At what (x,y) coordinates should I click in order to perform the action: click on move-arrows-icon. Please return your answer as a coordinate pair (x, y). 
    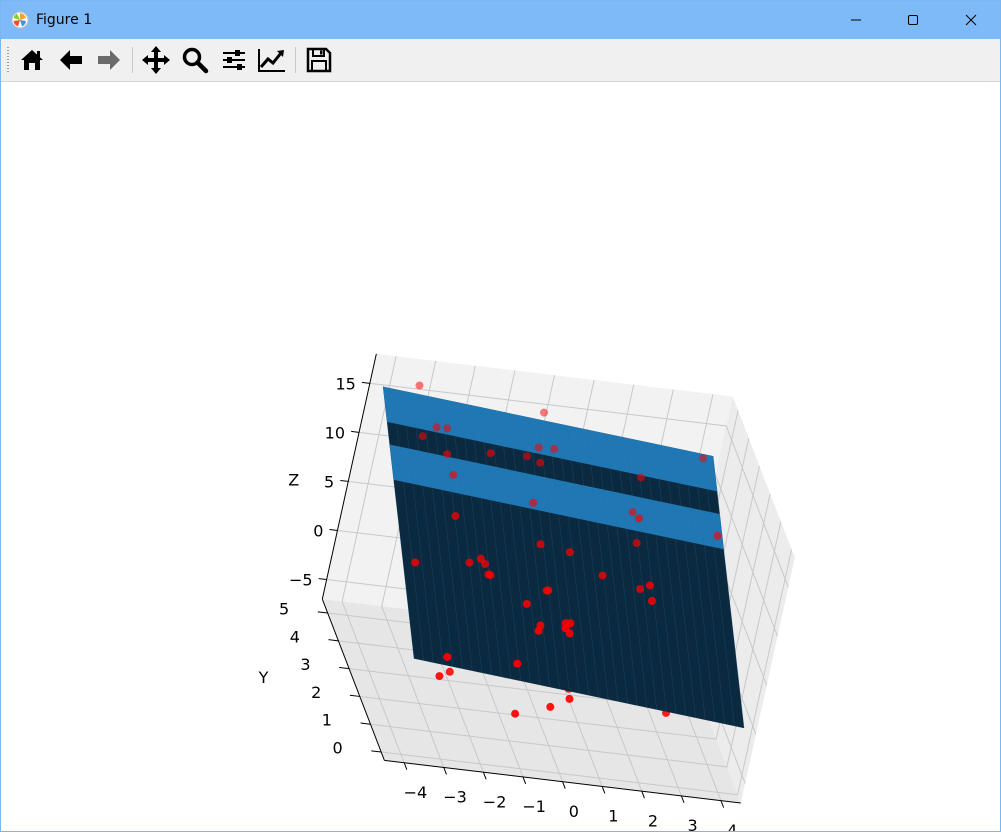
    Looking at the image, I should click on (156, 60).